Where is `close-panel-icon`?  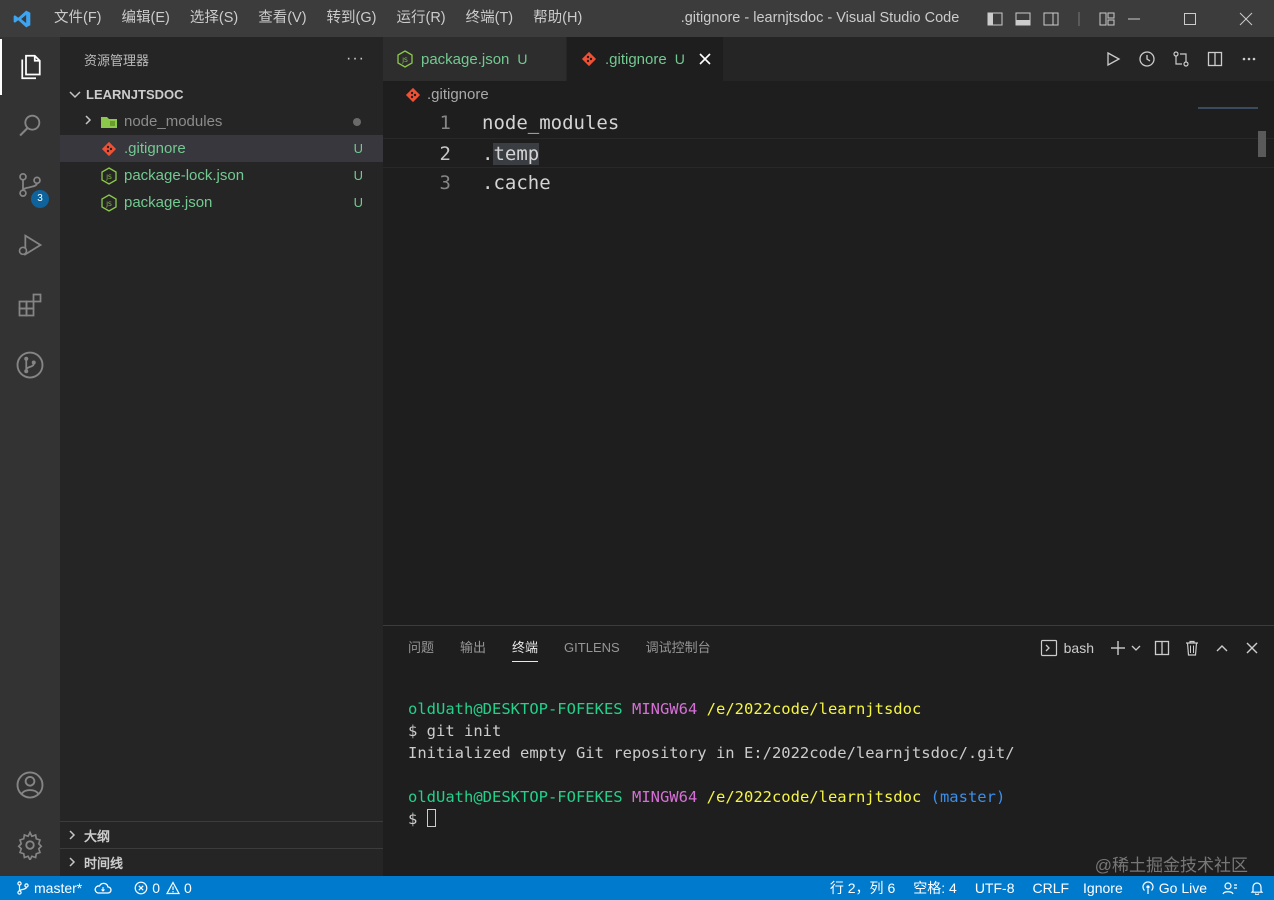
close-panel-icon is located at coordinates (1252, 648).